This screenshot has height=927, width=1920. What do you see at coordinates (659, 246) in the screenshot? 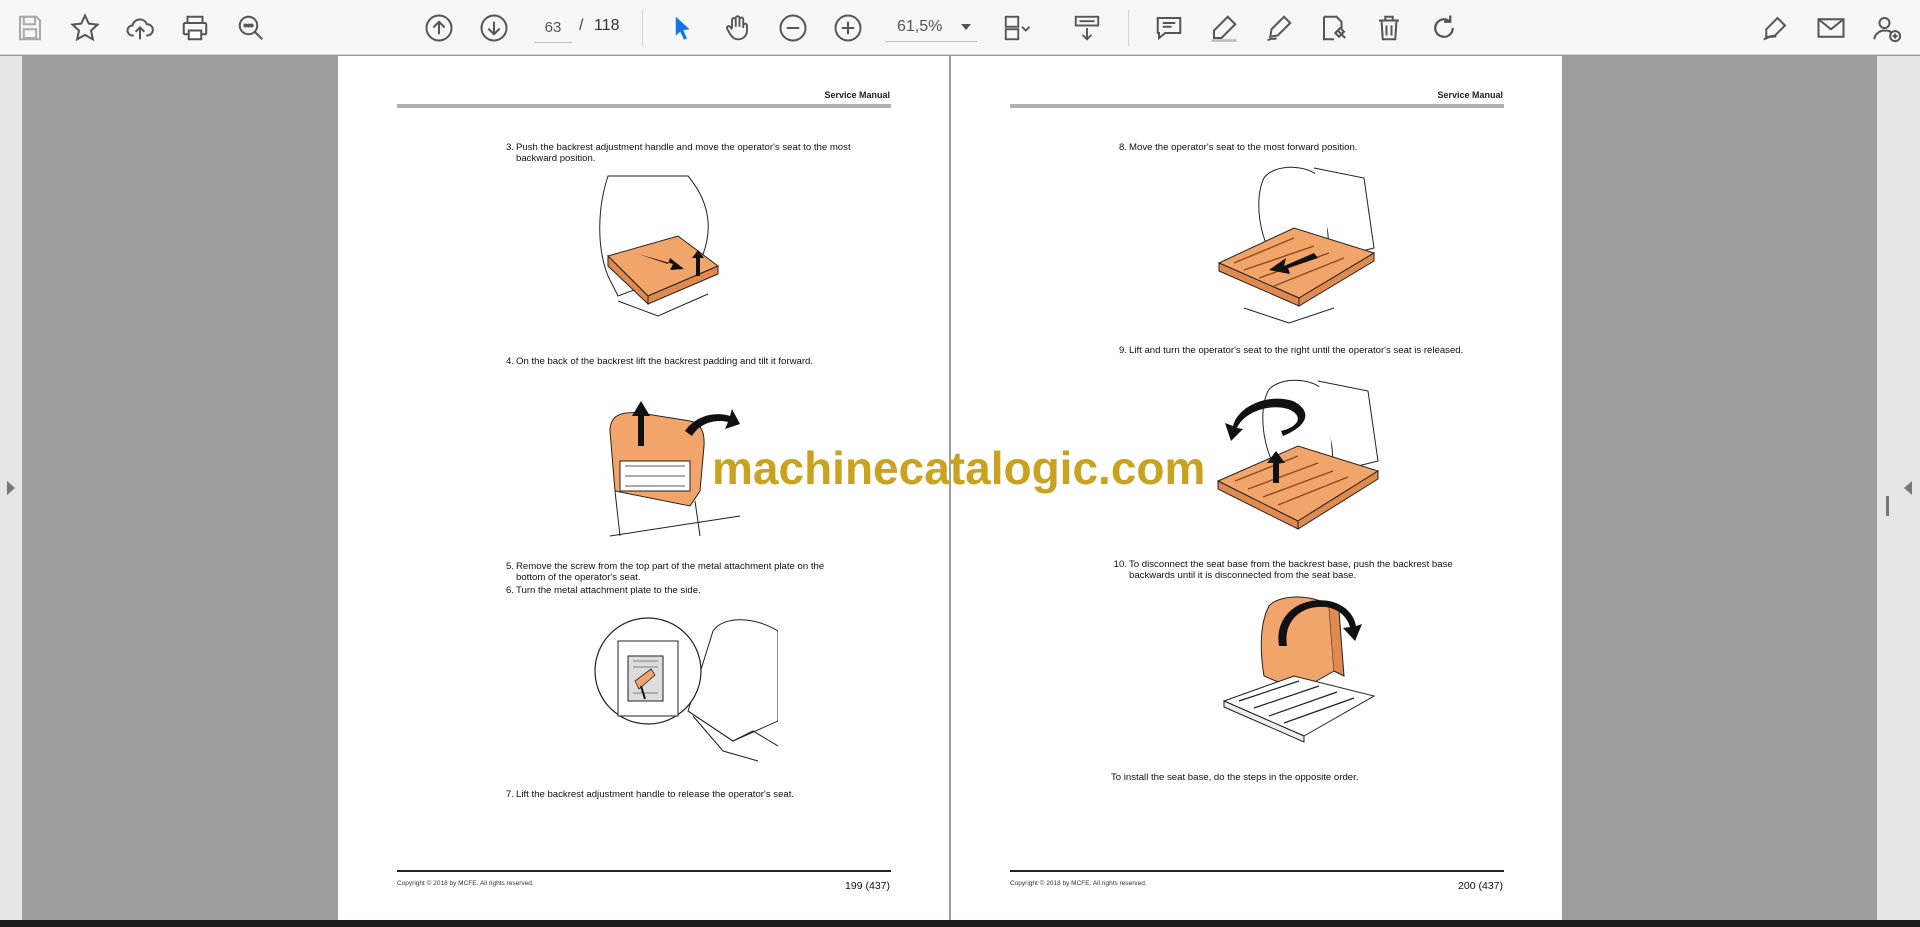
I see `seat-backward-illustration` at bounding box center [659, 246].